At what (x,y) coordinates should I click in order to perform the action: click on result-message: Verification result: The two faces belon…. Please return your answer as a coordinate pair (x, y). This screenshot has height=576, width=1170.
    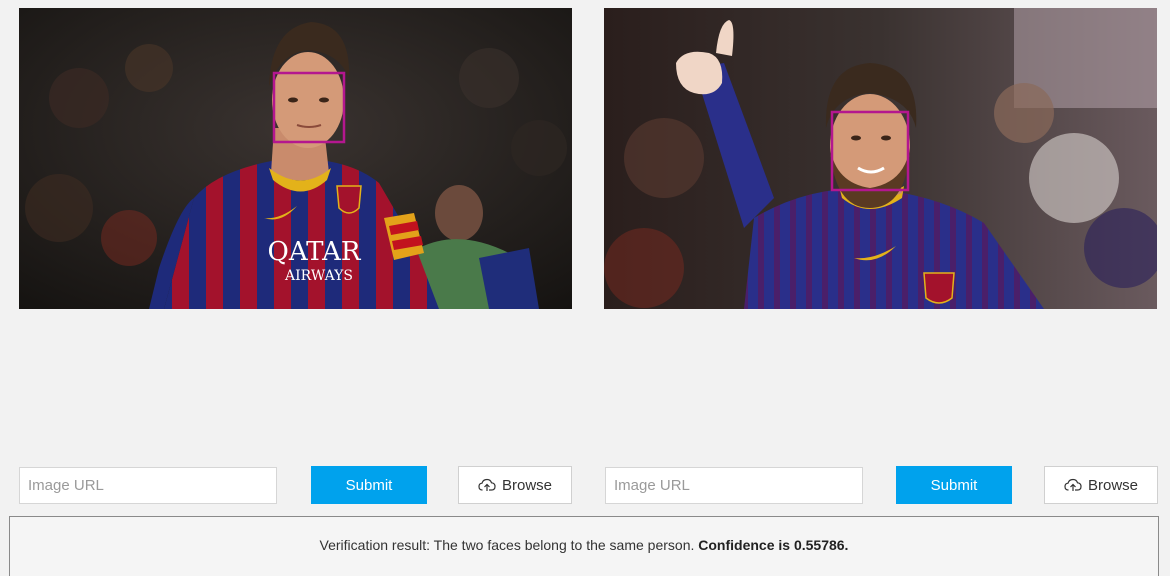
    Looking at the image, I should click on (509, 545).